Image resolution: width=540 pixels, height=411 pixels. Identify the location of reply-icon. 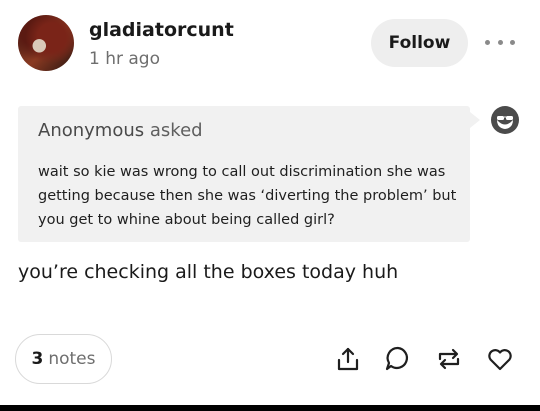
(398, 359).